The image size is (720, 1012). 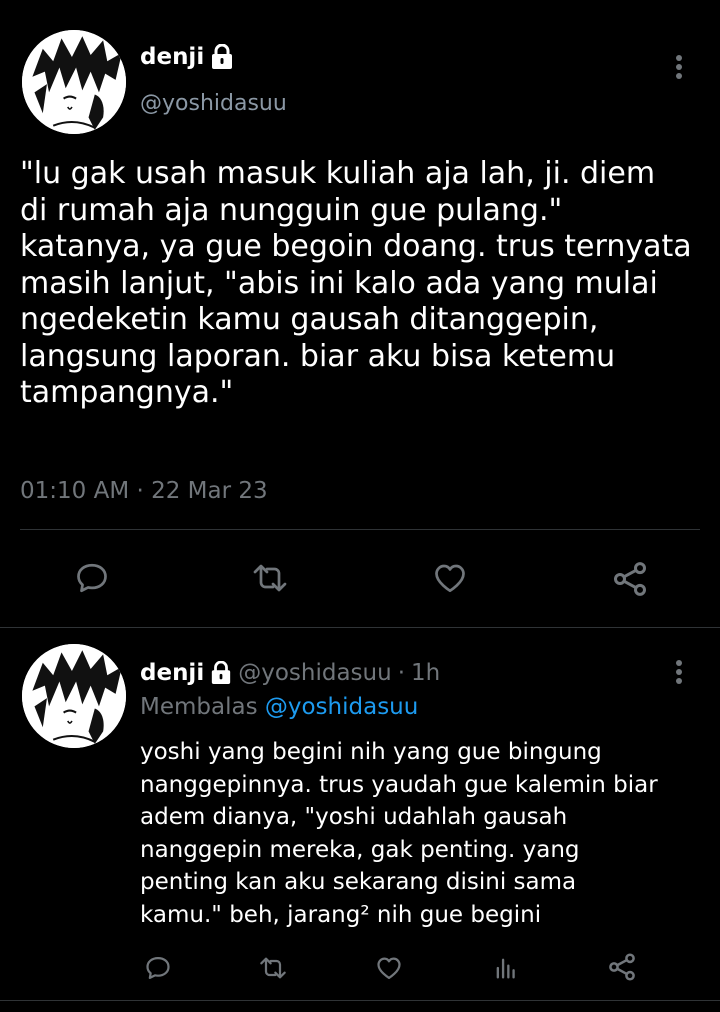 I want to click on author-name: denji, so click(x=172, y=57).